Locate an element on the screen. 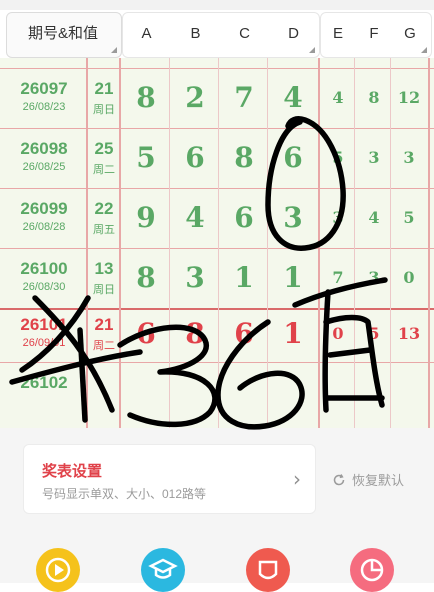 The width and height of the screenshot is (434, 592). digit-c: 8 is located at coordinates (244, 157).